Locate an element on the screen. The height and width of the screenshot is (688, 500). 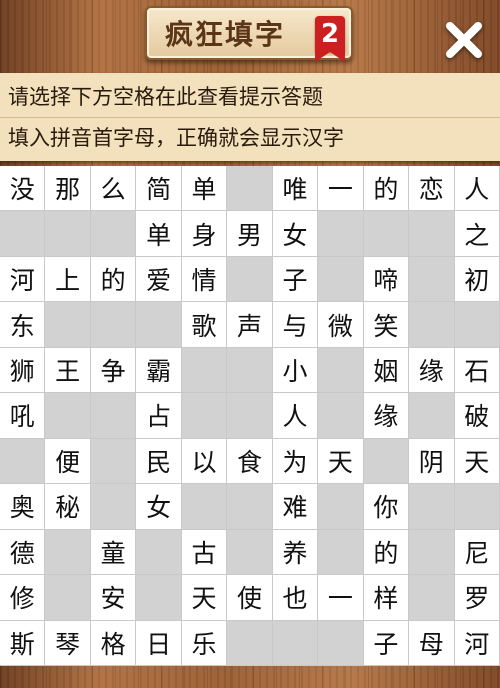
grid-cell: 乐 is located at coordinates (204, 643).